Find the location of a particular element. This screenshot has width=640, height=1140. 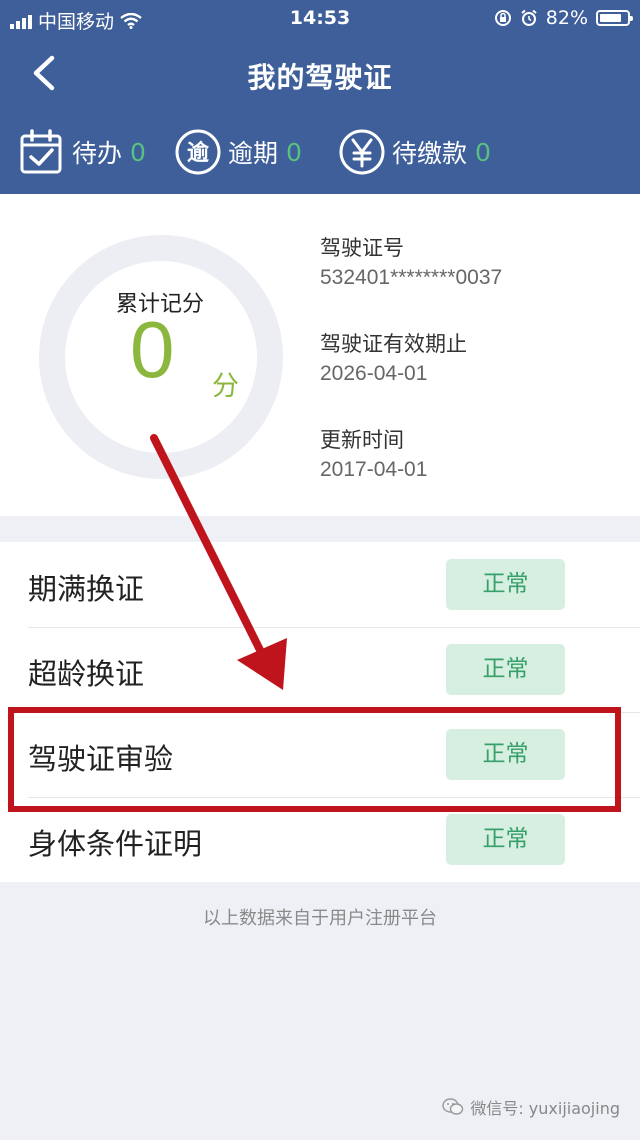

list-item-name: 期满换证 is located at coordinates (86, 589).